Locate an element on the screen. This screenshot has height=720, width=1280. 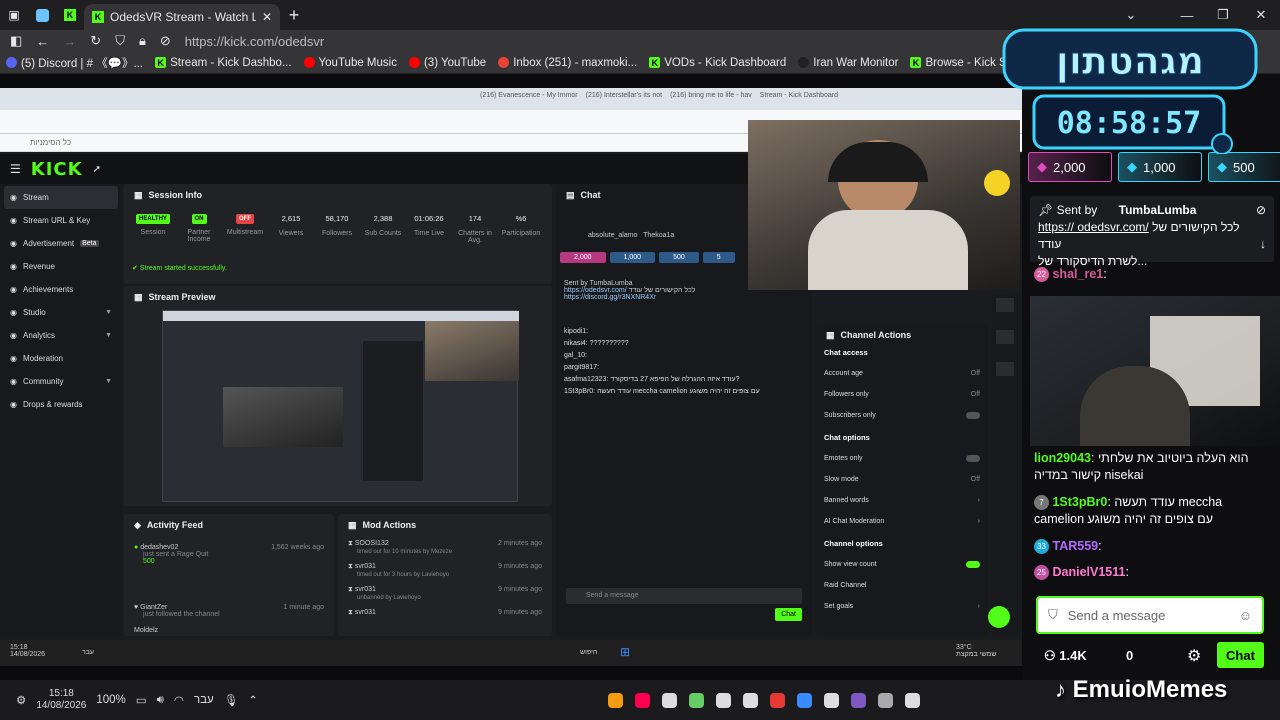
tab-actions-icon: ▣ is located at coordinates (14, 15).